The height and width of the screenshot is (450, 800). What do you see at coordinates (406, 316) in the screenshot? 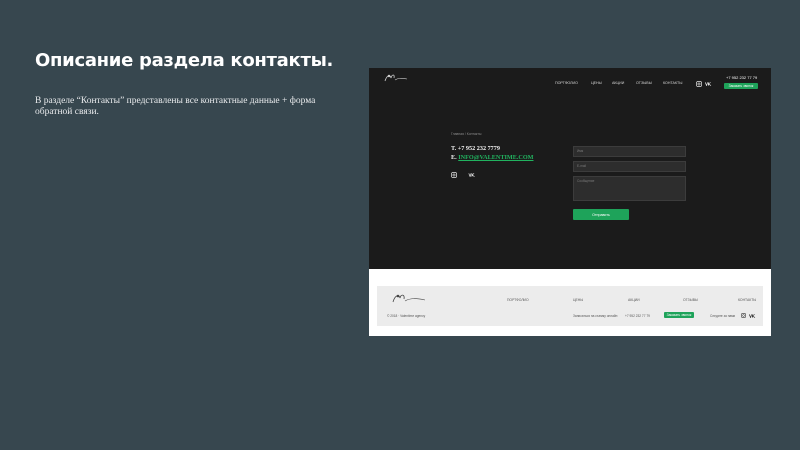
I see `footer-copyright: © 2018 · Valentime agency` at bounding box center [406, 316].